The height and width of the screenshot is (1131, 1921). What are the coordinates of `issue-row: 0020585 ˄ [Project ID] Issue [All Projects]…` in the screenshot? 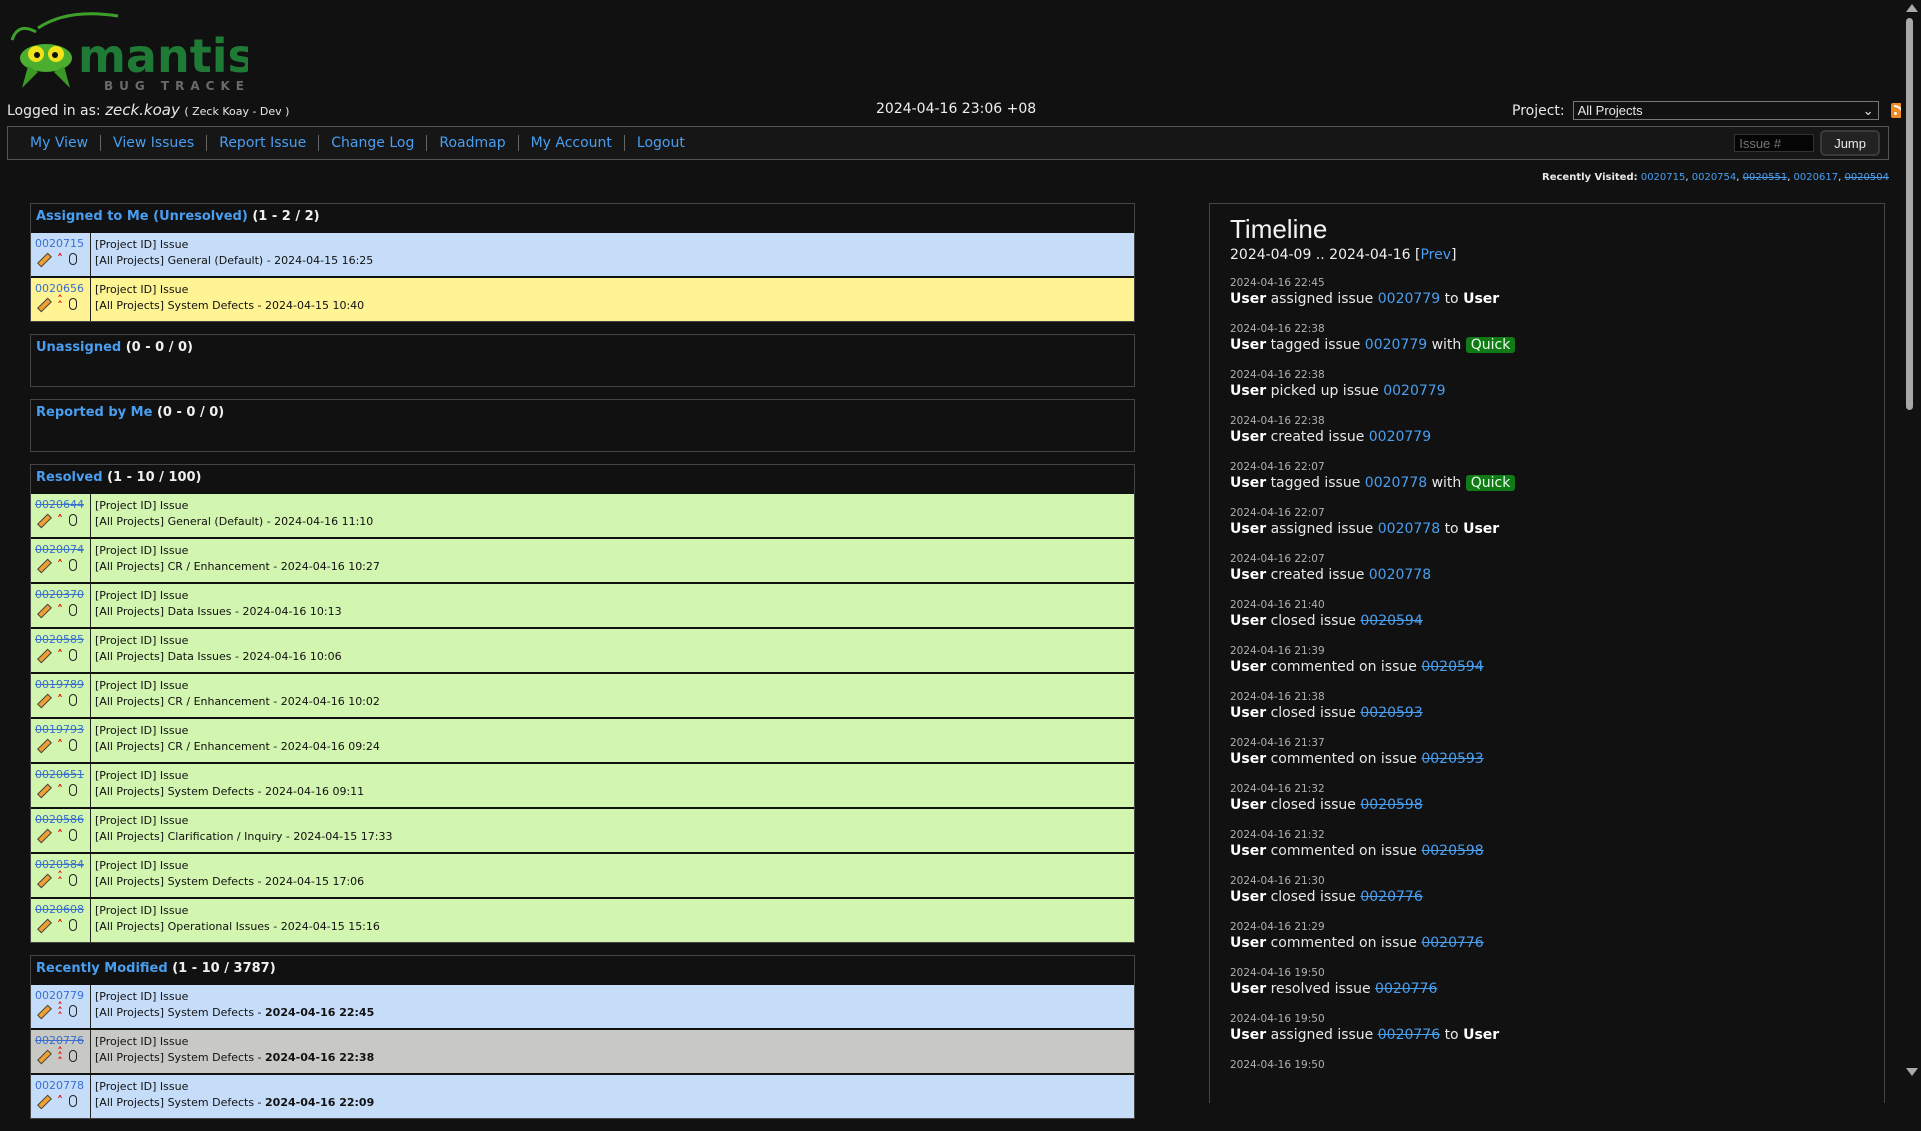 It's located at (582, 649).